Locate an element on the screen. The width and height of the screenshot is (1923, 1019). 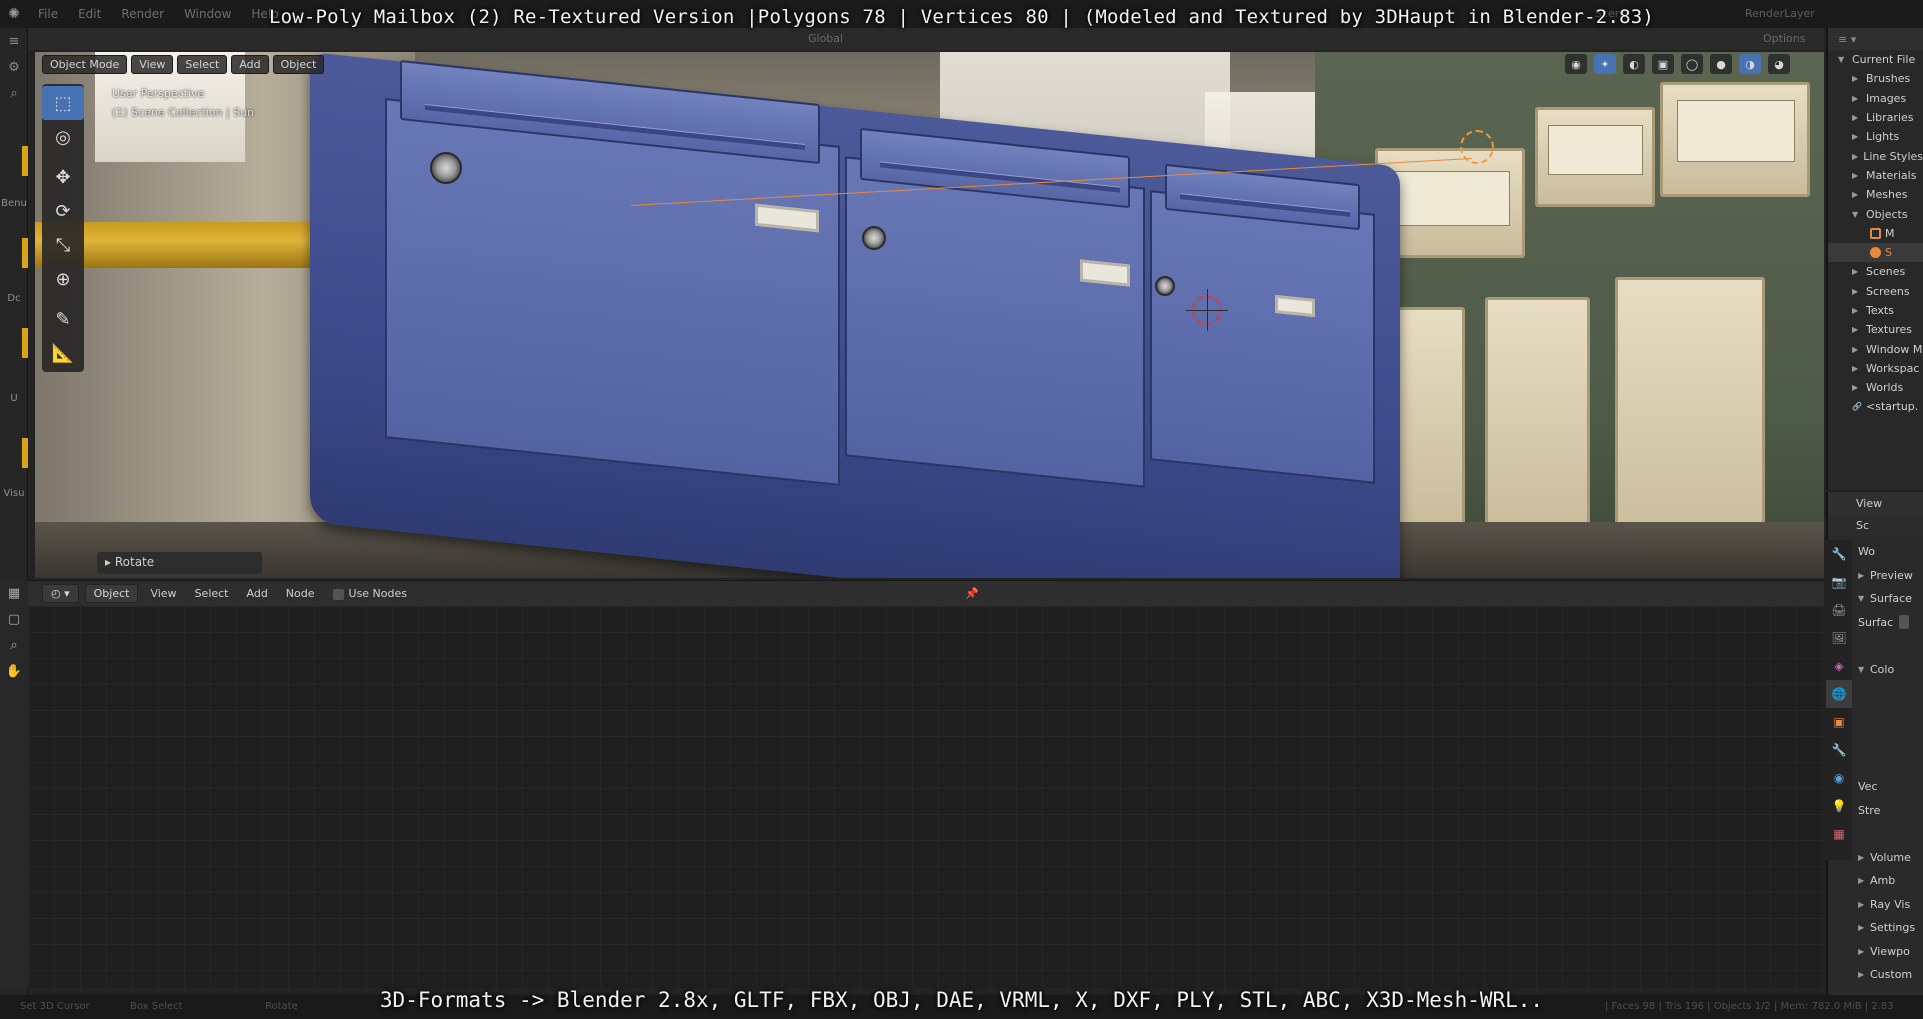
scene-tab-icon: ◈ is located at coordinates (1839, 666).